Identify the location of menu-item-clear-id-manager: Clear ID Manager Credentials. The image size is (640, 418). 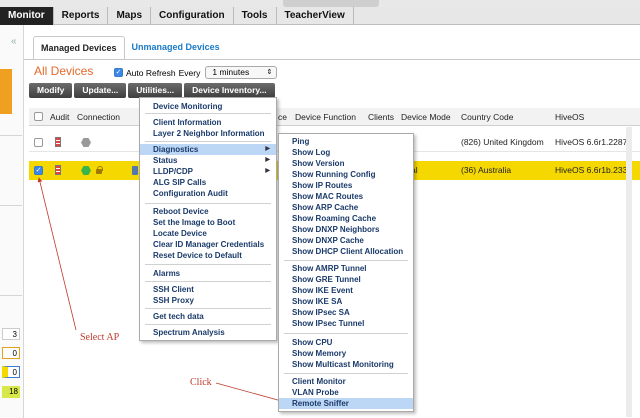
(208, 244).